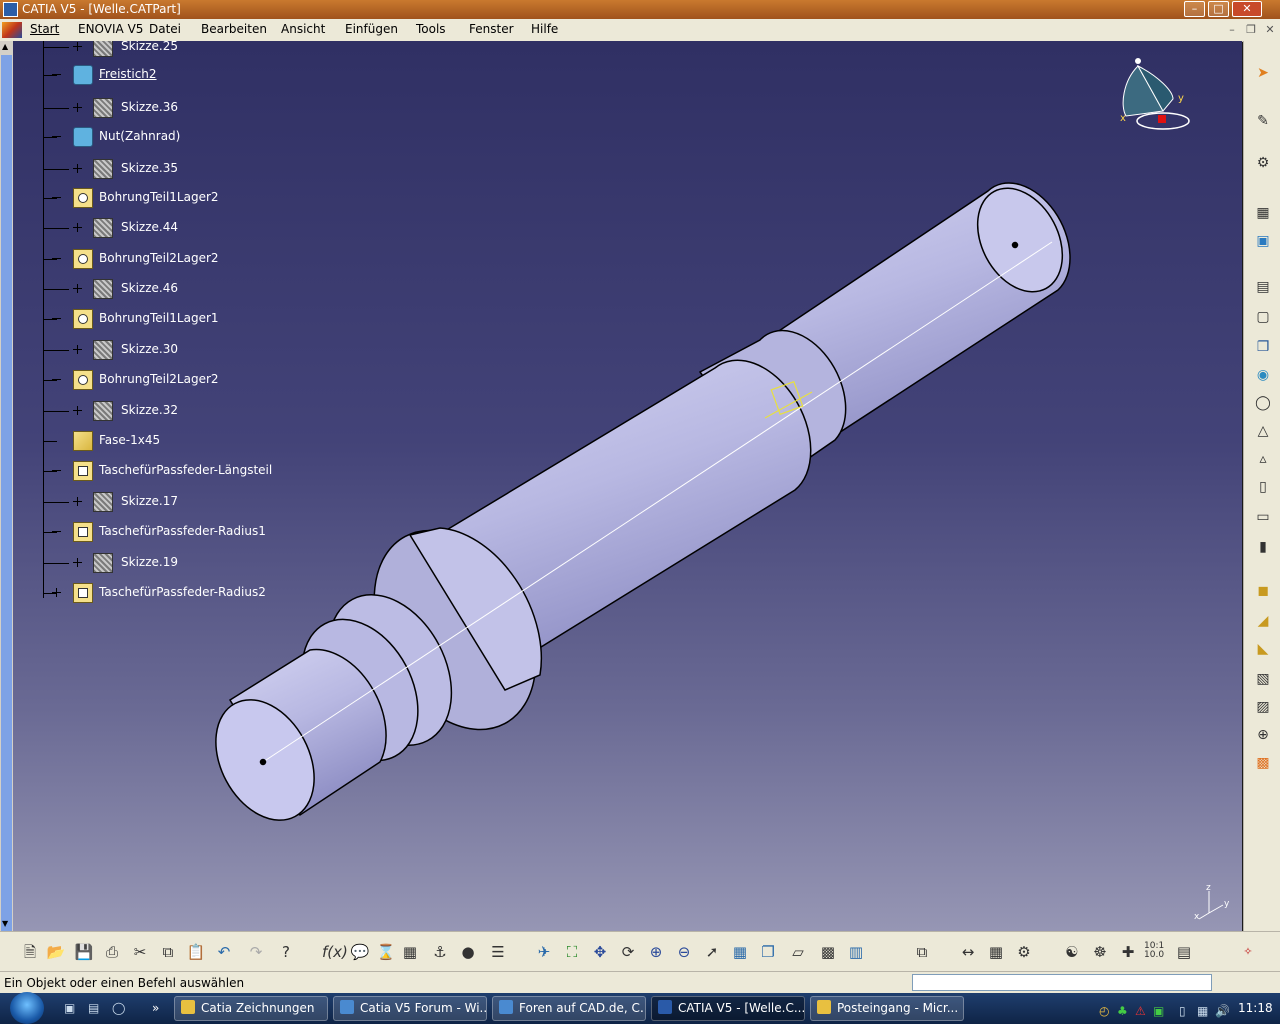 Image resolution: width=1280 pixels, height=1024 pixels. Describe the element at coordinates (182, 531) in the screenshot. I see `tree-node-label: TaschefürPassfeder-Radius1` at that location.